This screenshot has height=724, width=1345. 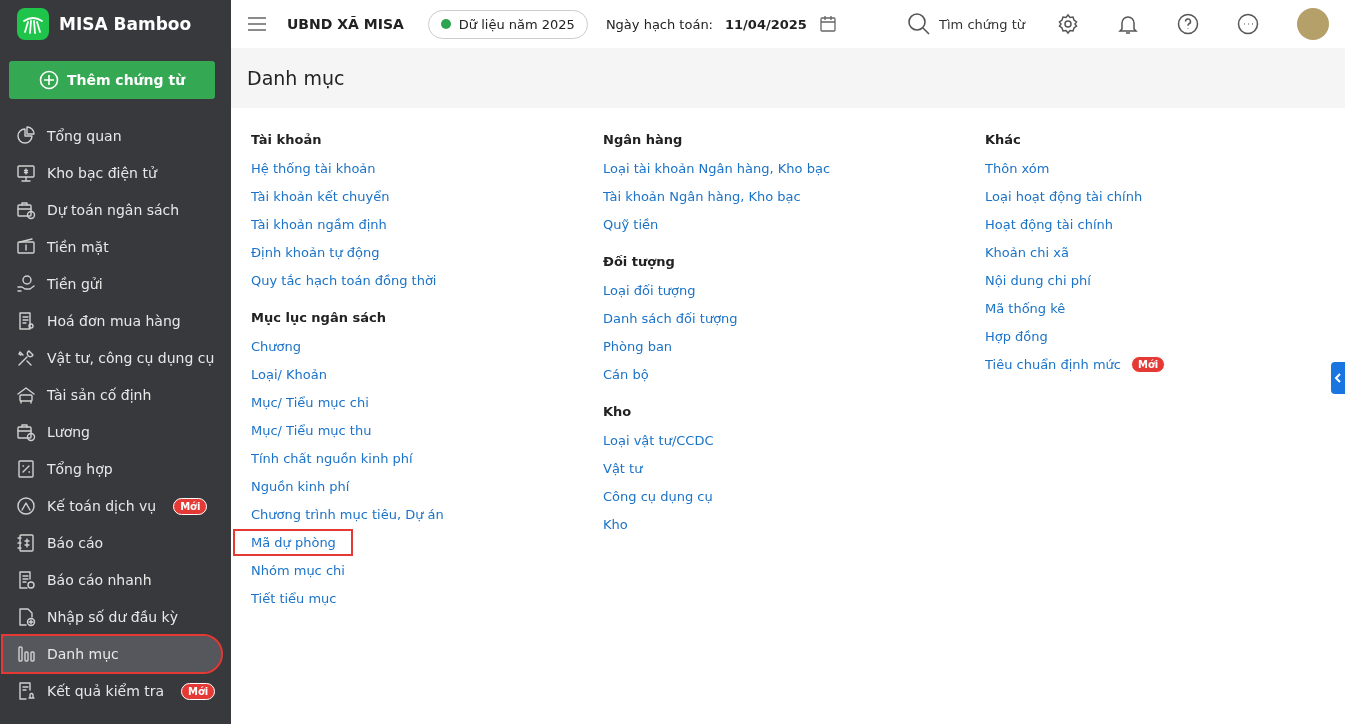 I want to click on sidebar-item: Tiền gửi, so click(x=112, y=284).